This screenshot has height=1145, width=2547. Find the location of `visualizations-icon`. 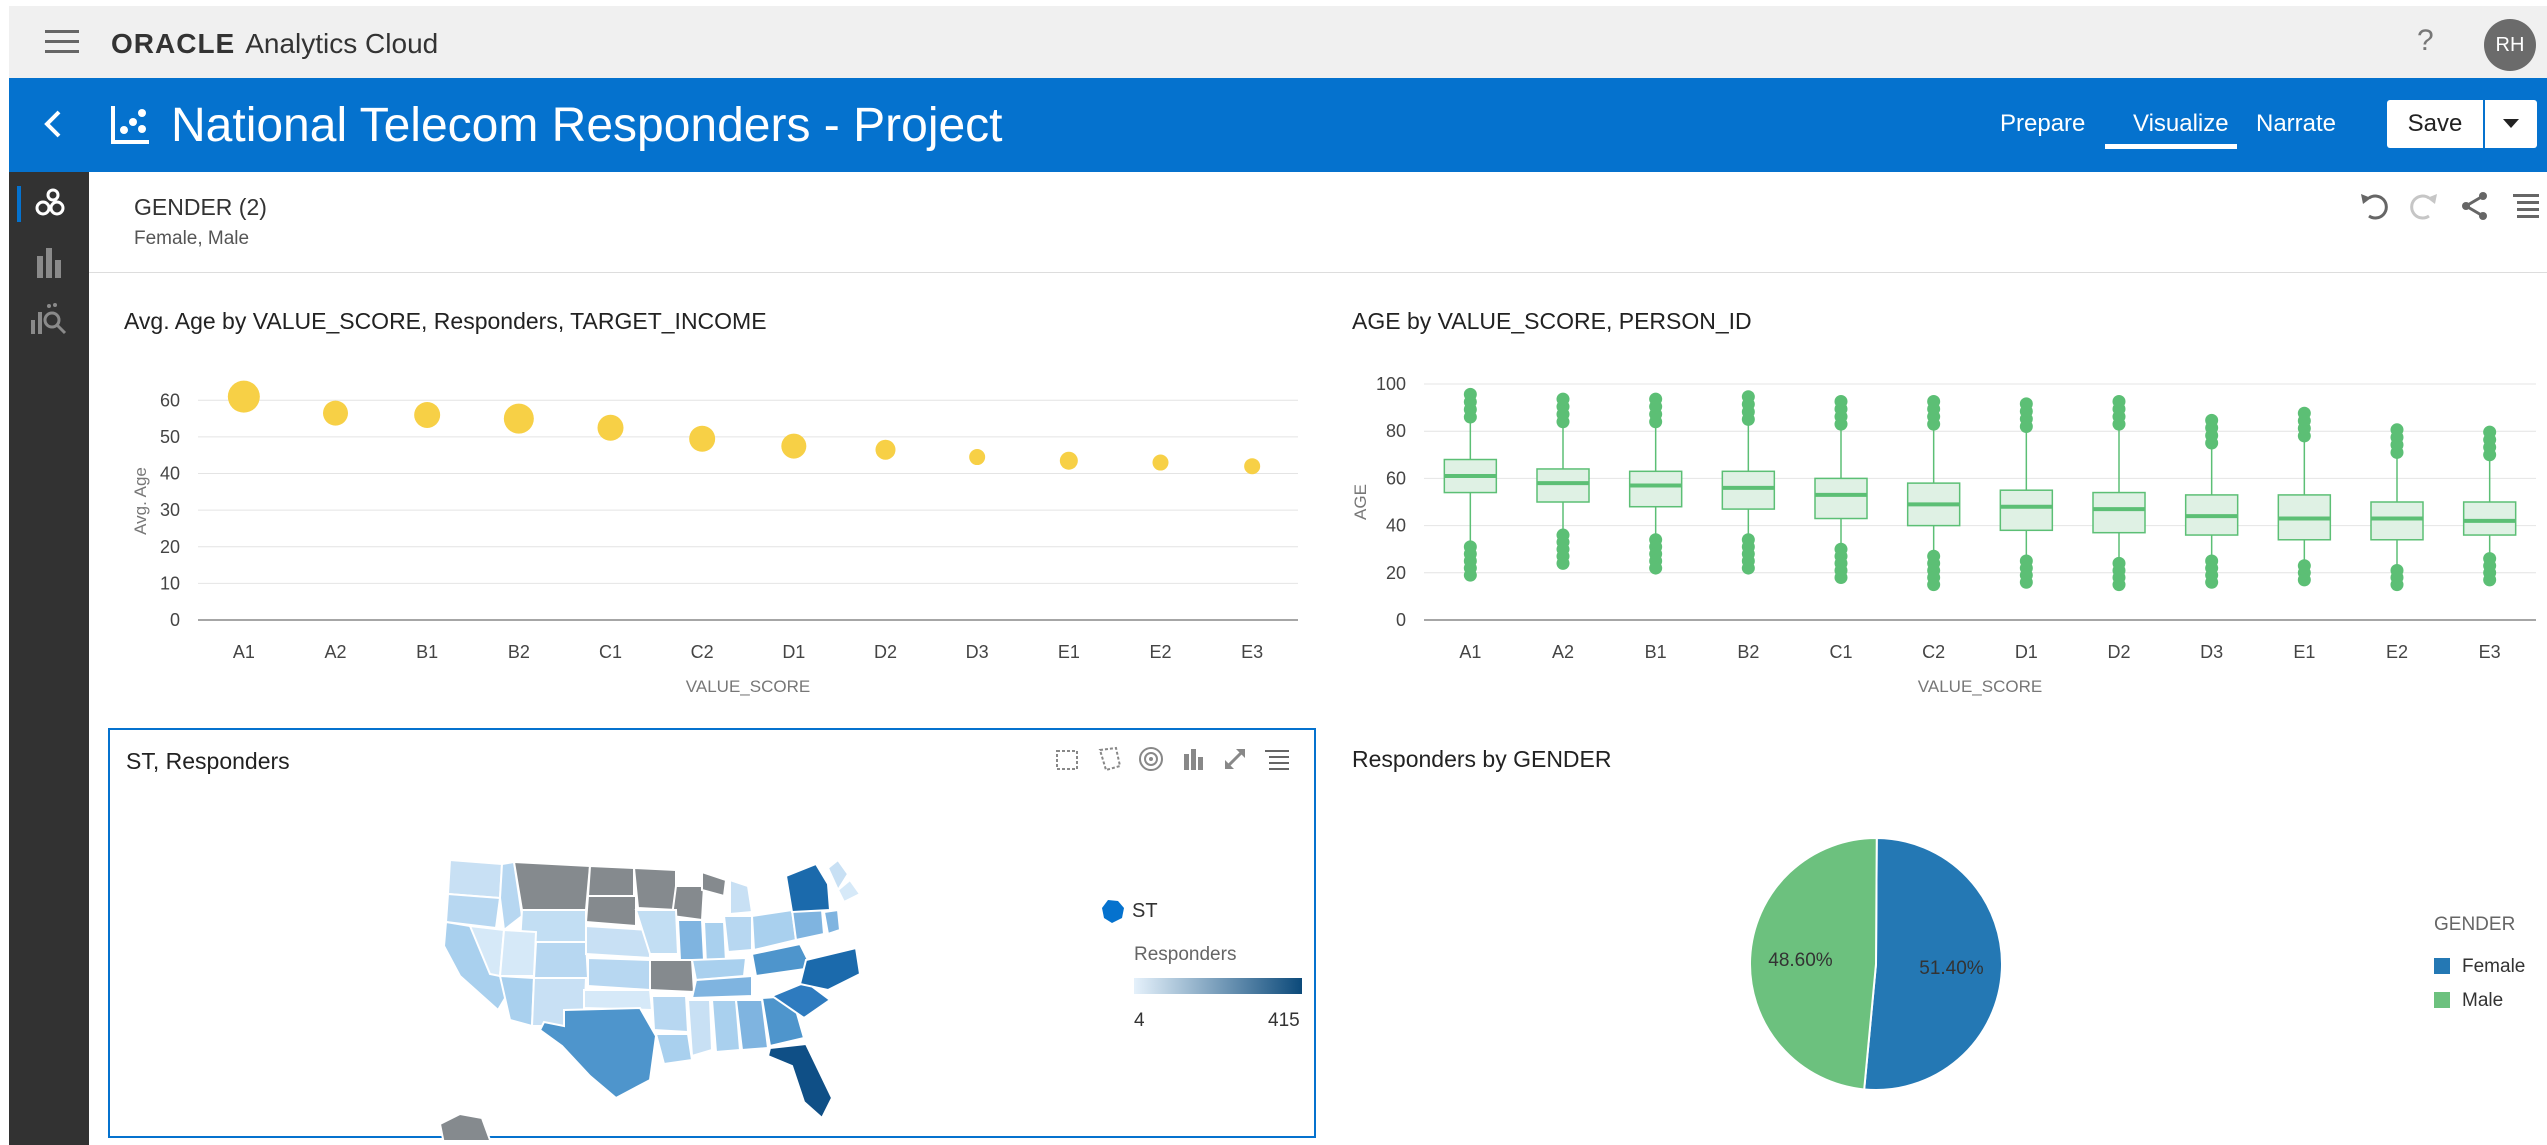

visualizations-icon is located at coordinates (49, 262).